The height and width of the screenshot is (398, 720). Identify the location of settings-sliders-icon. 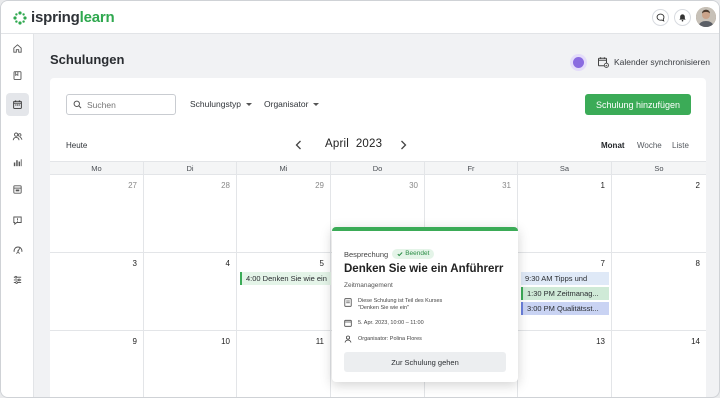
(17, 279).